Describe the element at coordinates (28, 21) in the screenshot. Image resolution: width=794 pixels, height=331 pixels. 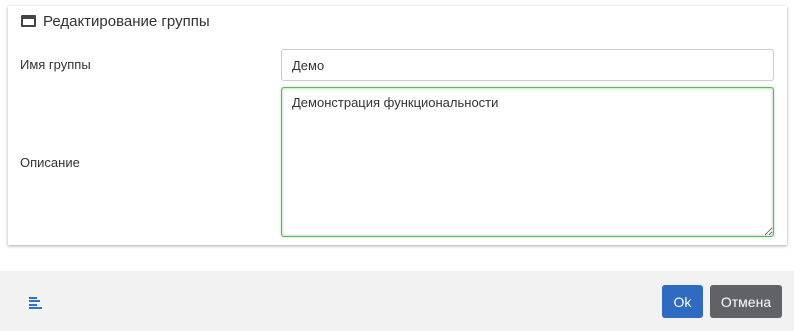
I see `window-icon` at that location.